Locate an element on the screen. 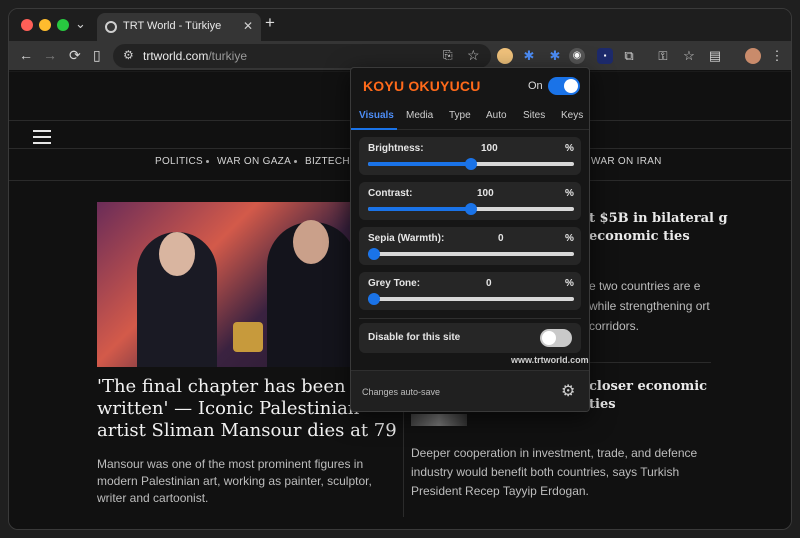  close-window-button is located at coordinates (27, 25).